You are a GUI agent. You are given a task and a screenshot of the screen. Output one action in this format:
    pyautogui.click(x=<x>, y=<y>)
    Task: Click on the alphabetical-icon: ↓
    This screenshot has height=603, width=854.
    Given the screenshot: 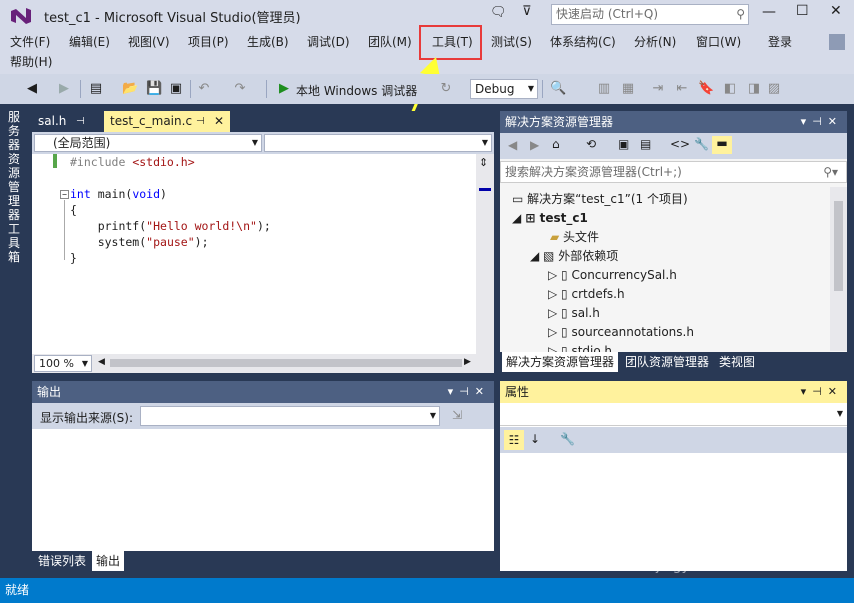 What is the action you would take?
    pyautogui.click(x=535, y=439)
    